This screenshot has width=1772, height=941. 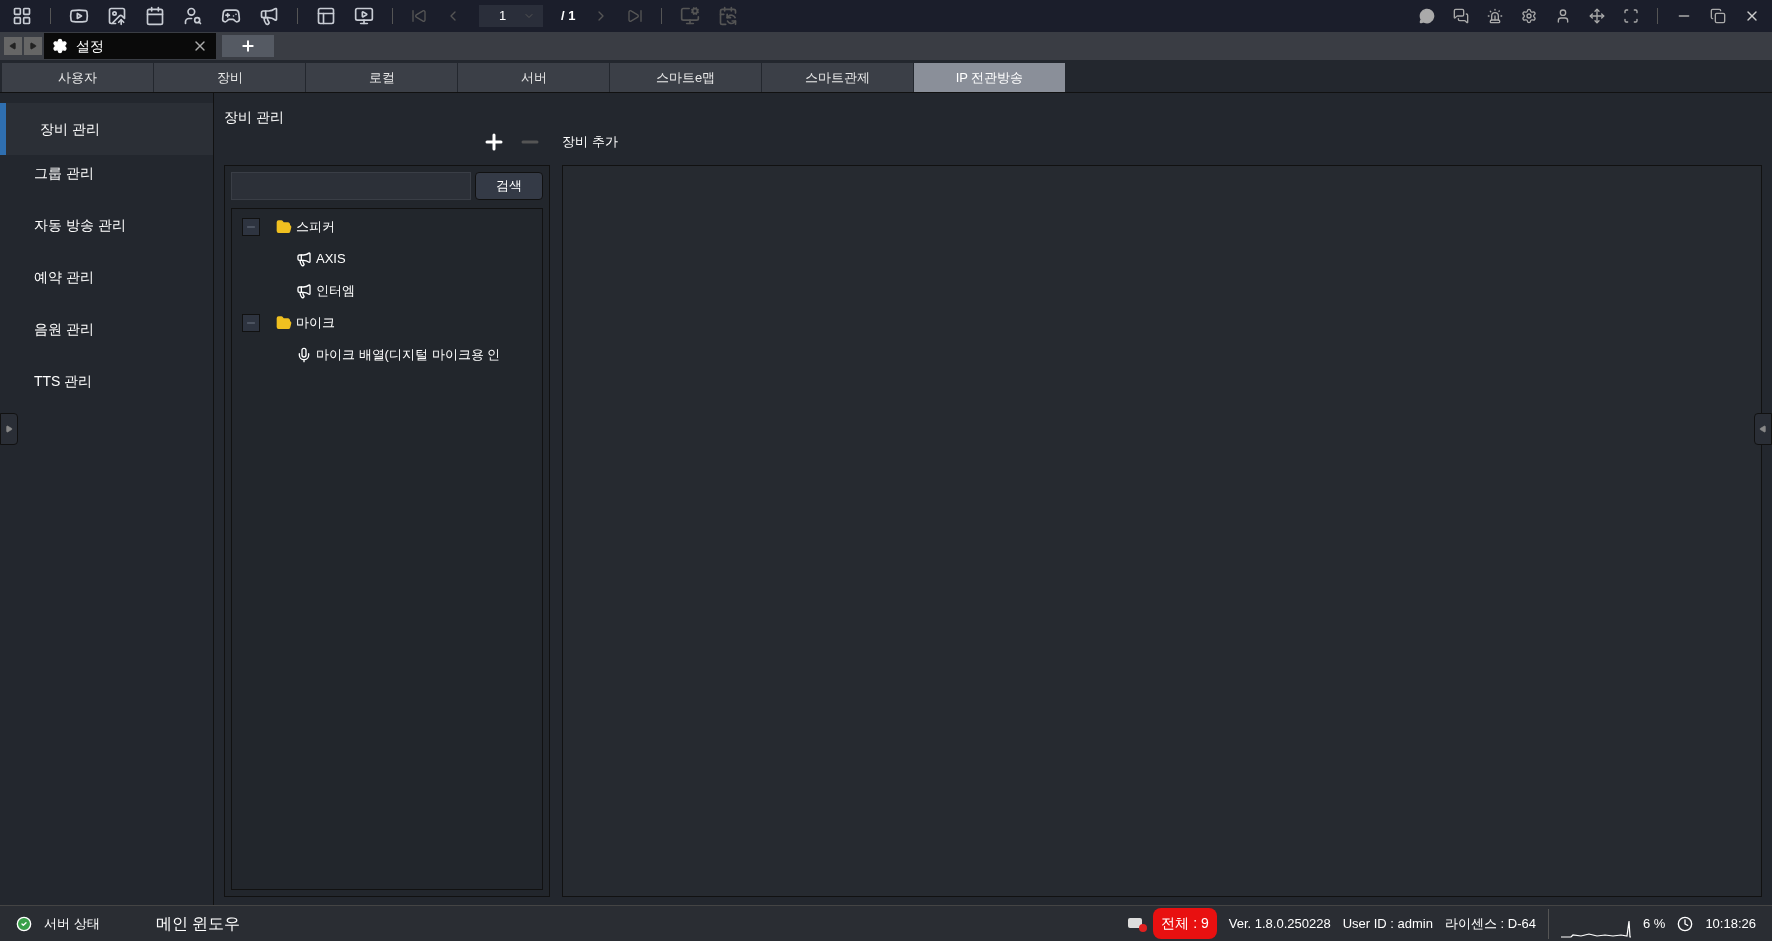 I want to click on cpu-graph, so click(x=1596, y=929).